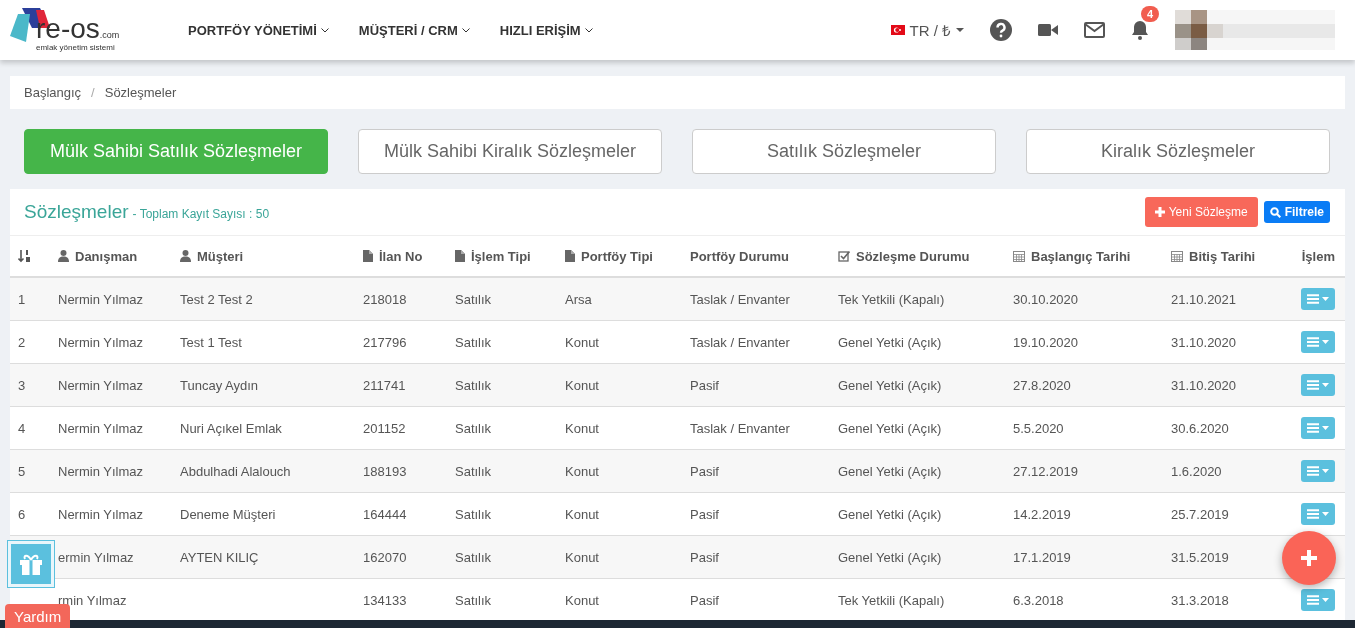 This screenshot has width=1355, height=628. Describe the element at coordinates (22, 299) in the screenshot. I see `row-number: 1` at that location.